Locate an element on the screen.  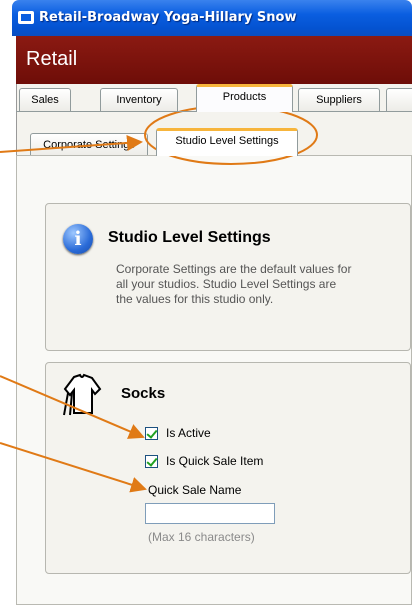
tab-label: Products is located at coordinates (244, 97).